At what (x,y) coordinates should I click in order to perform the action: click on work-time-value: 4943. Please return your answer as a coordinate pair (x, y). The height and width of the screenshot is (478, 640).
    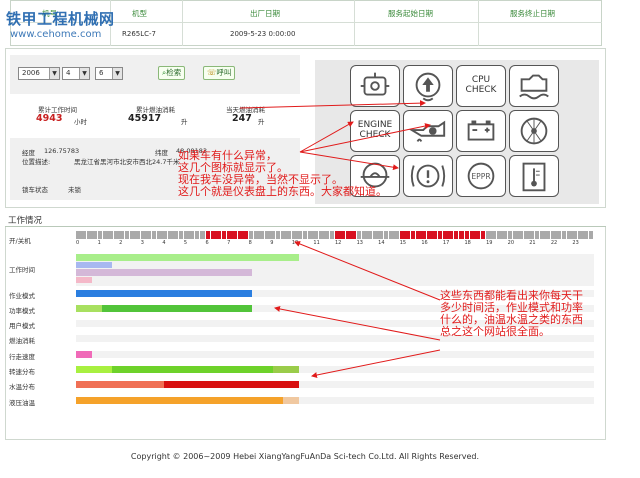
    Looking at the image, I should click on (49, 118).